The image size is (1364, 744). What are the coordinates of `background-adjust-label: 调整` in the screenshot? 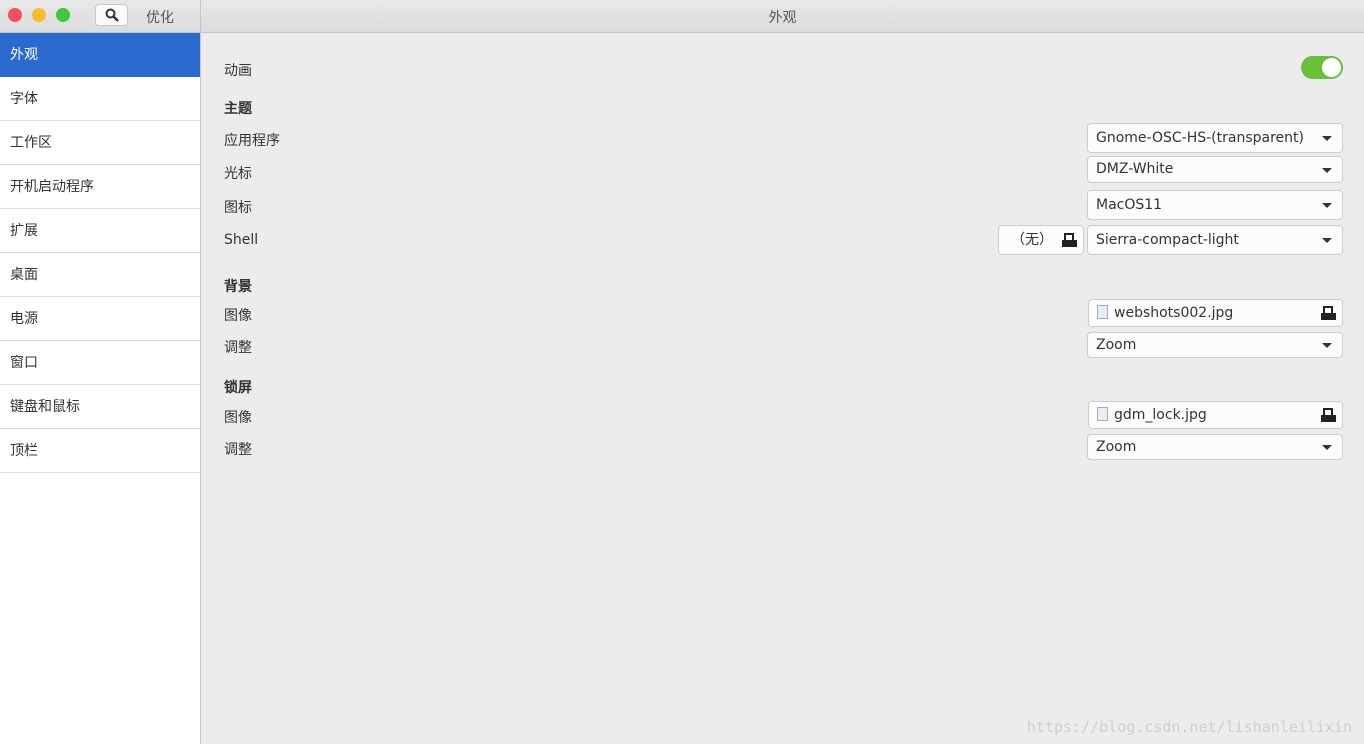 It's located at (238, 348).